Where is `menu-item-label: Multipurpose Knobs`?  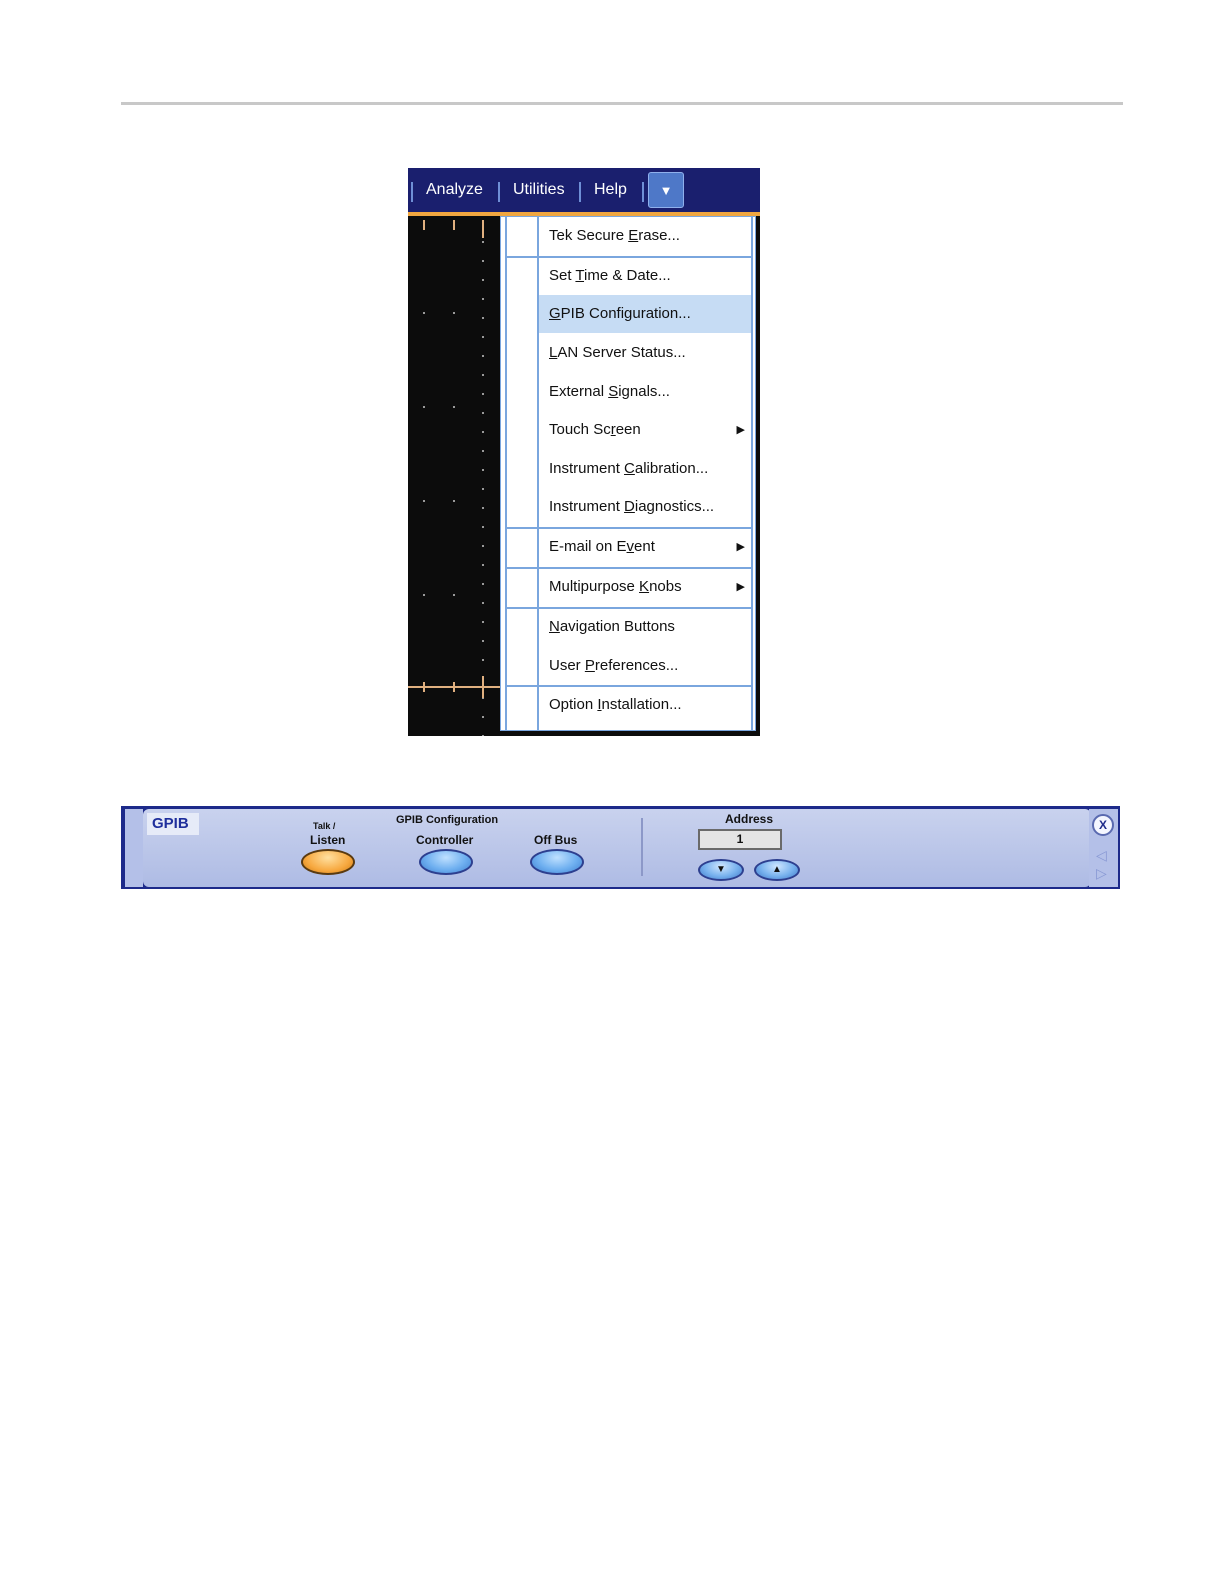 menu-item-label: Multipurpose Knobs is located at coordinates (615, 586).